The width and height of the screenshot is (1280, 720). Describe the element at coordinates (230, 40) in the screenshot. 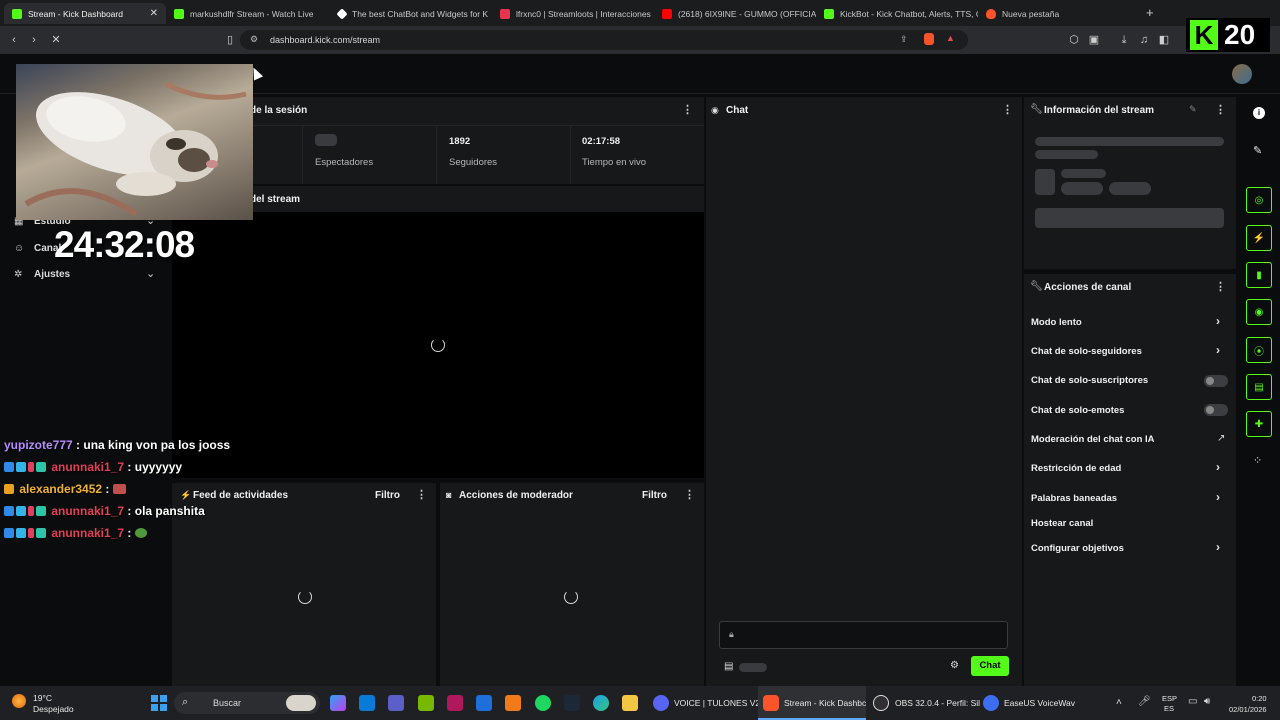

I see `bookmark-icon: ▯` at that location.